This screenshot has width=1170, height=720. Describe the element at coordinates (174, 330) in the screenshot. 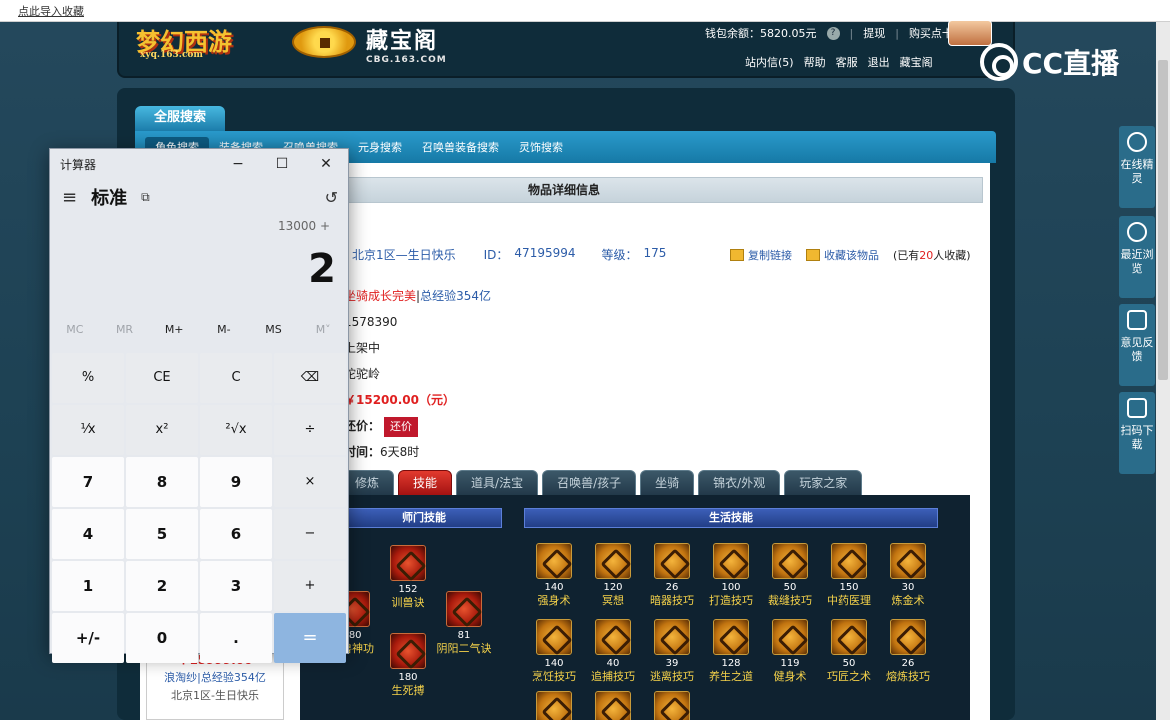

I see `memory-add-button: M+` at that location.